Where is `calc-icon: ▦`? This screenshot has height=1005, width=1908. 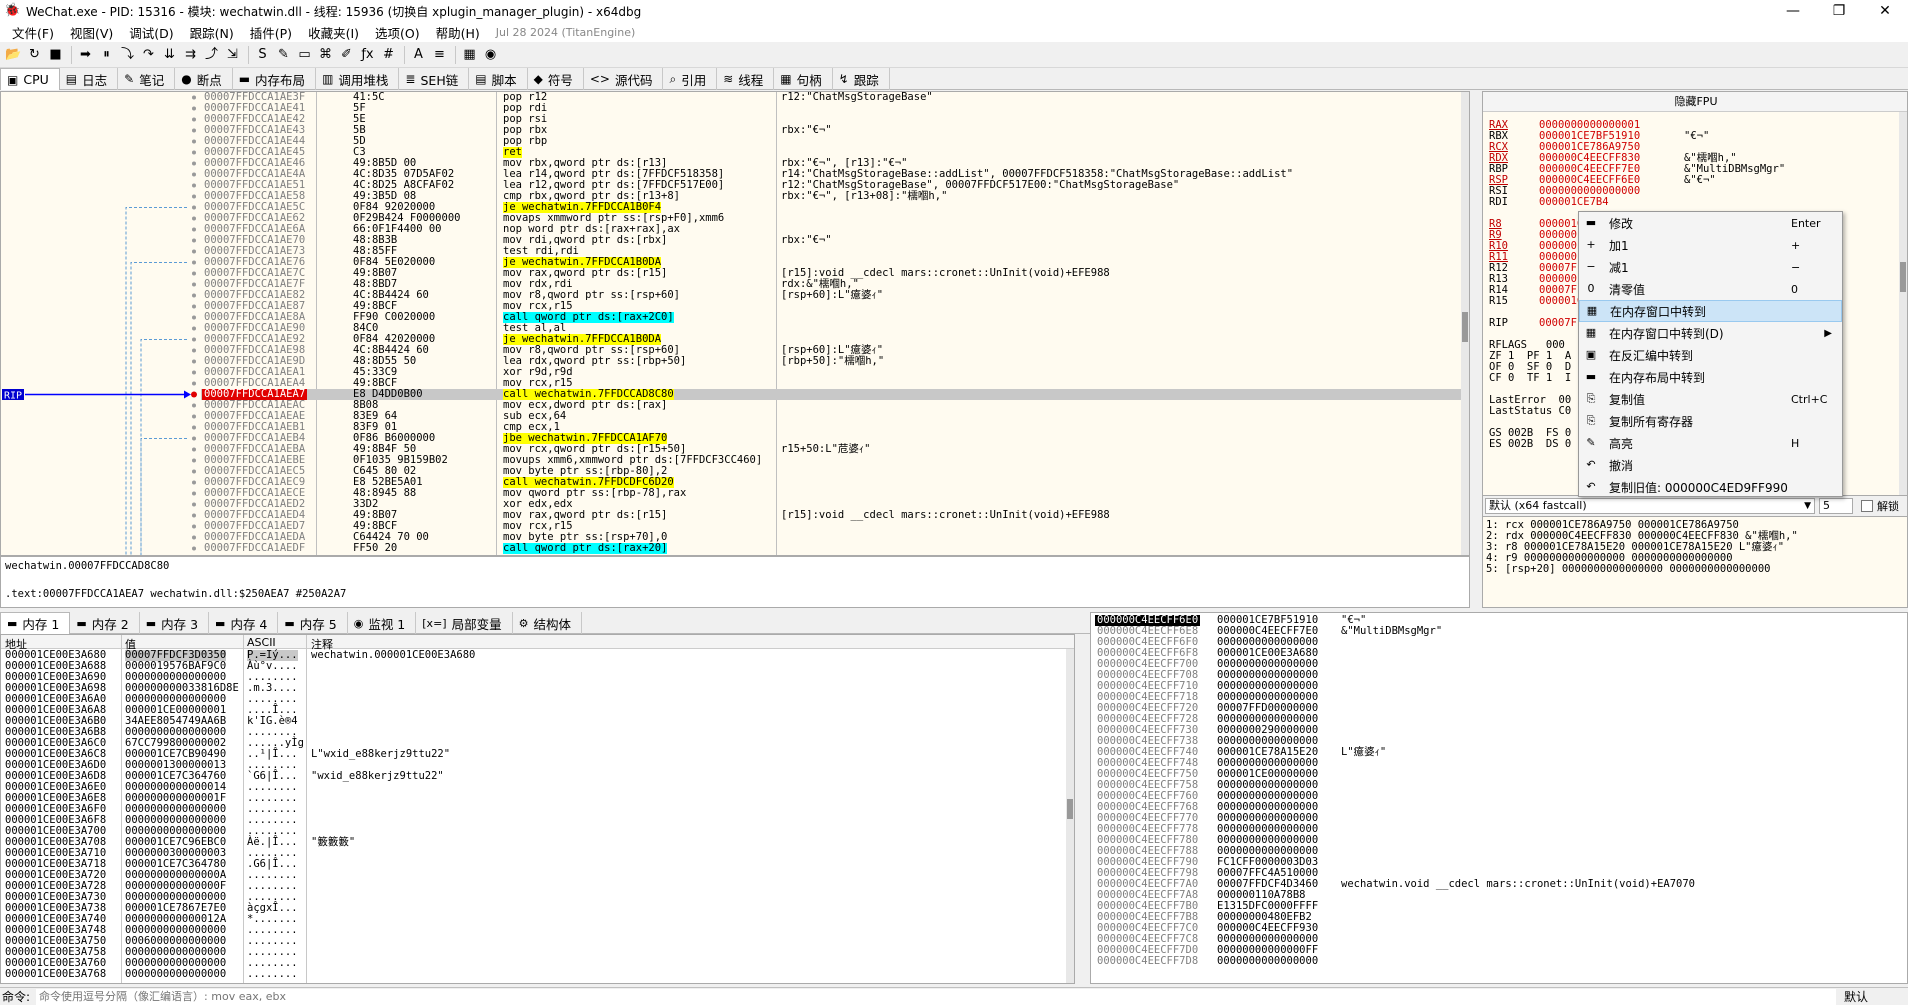
calc-icon: ▦ is located at coordinates (469, 54).